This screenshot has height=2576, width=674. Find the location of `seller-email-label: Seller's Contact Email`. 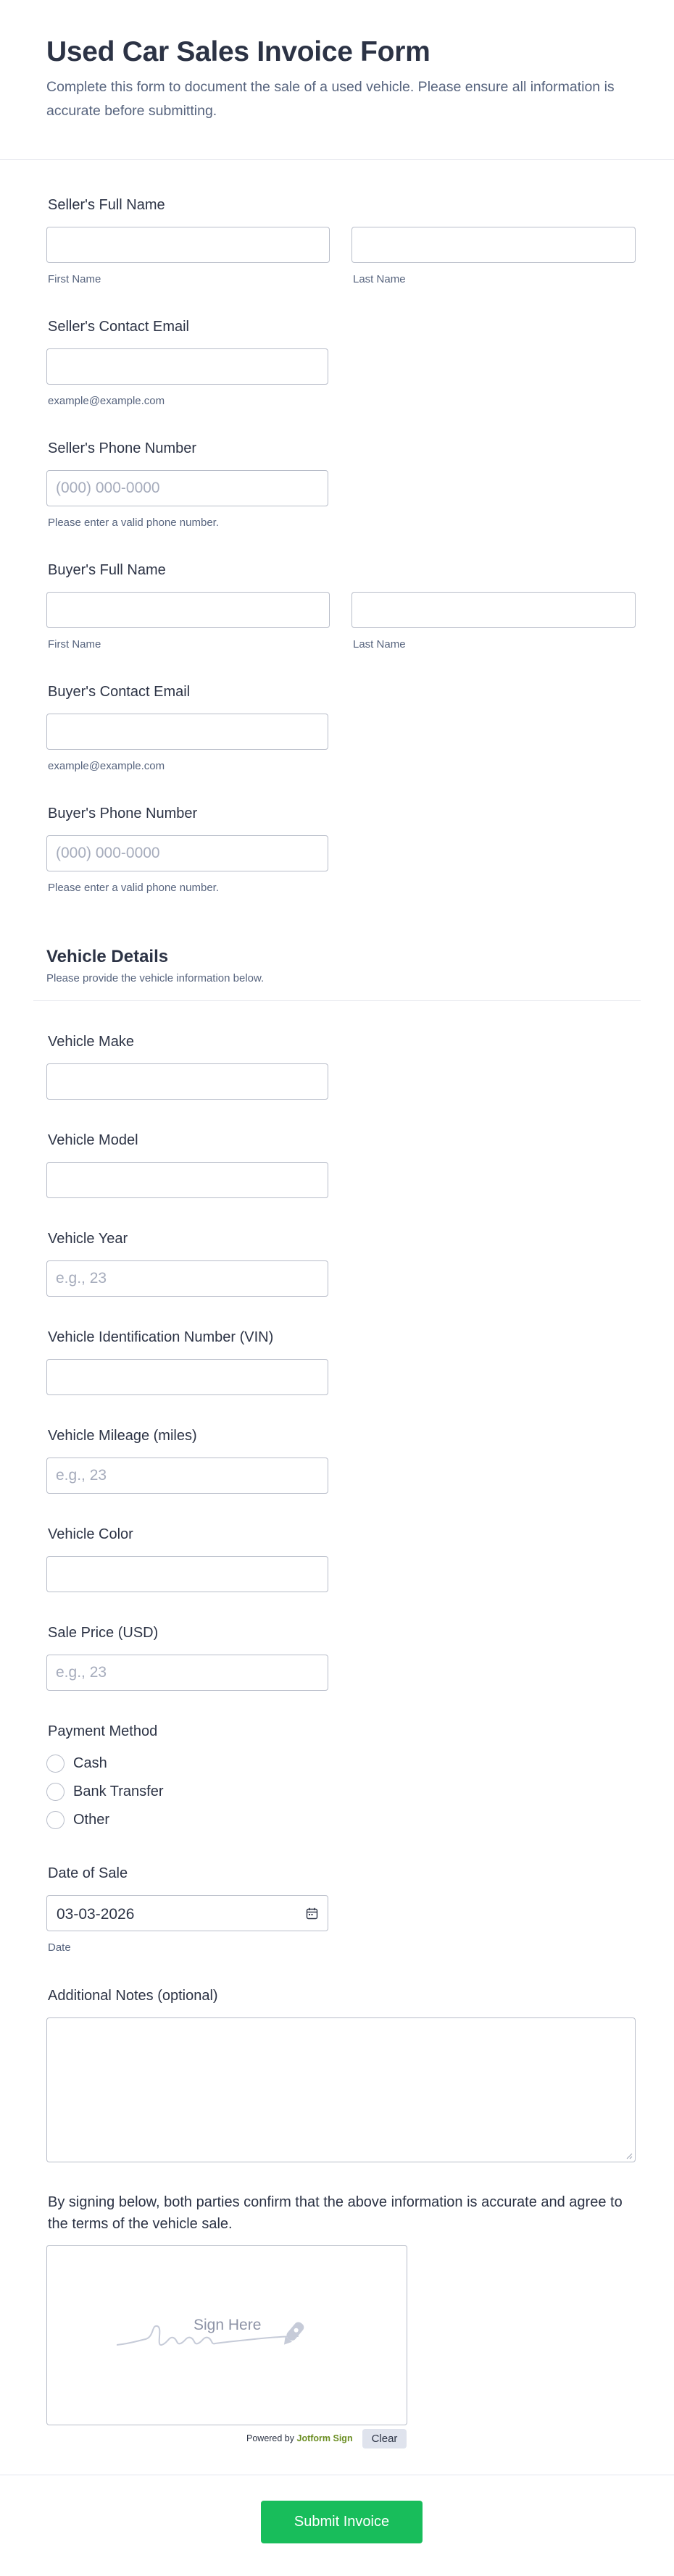

seller-email-label: Seller's Contact Email is located at coordinates (118, 327).